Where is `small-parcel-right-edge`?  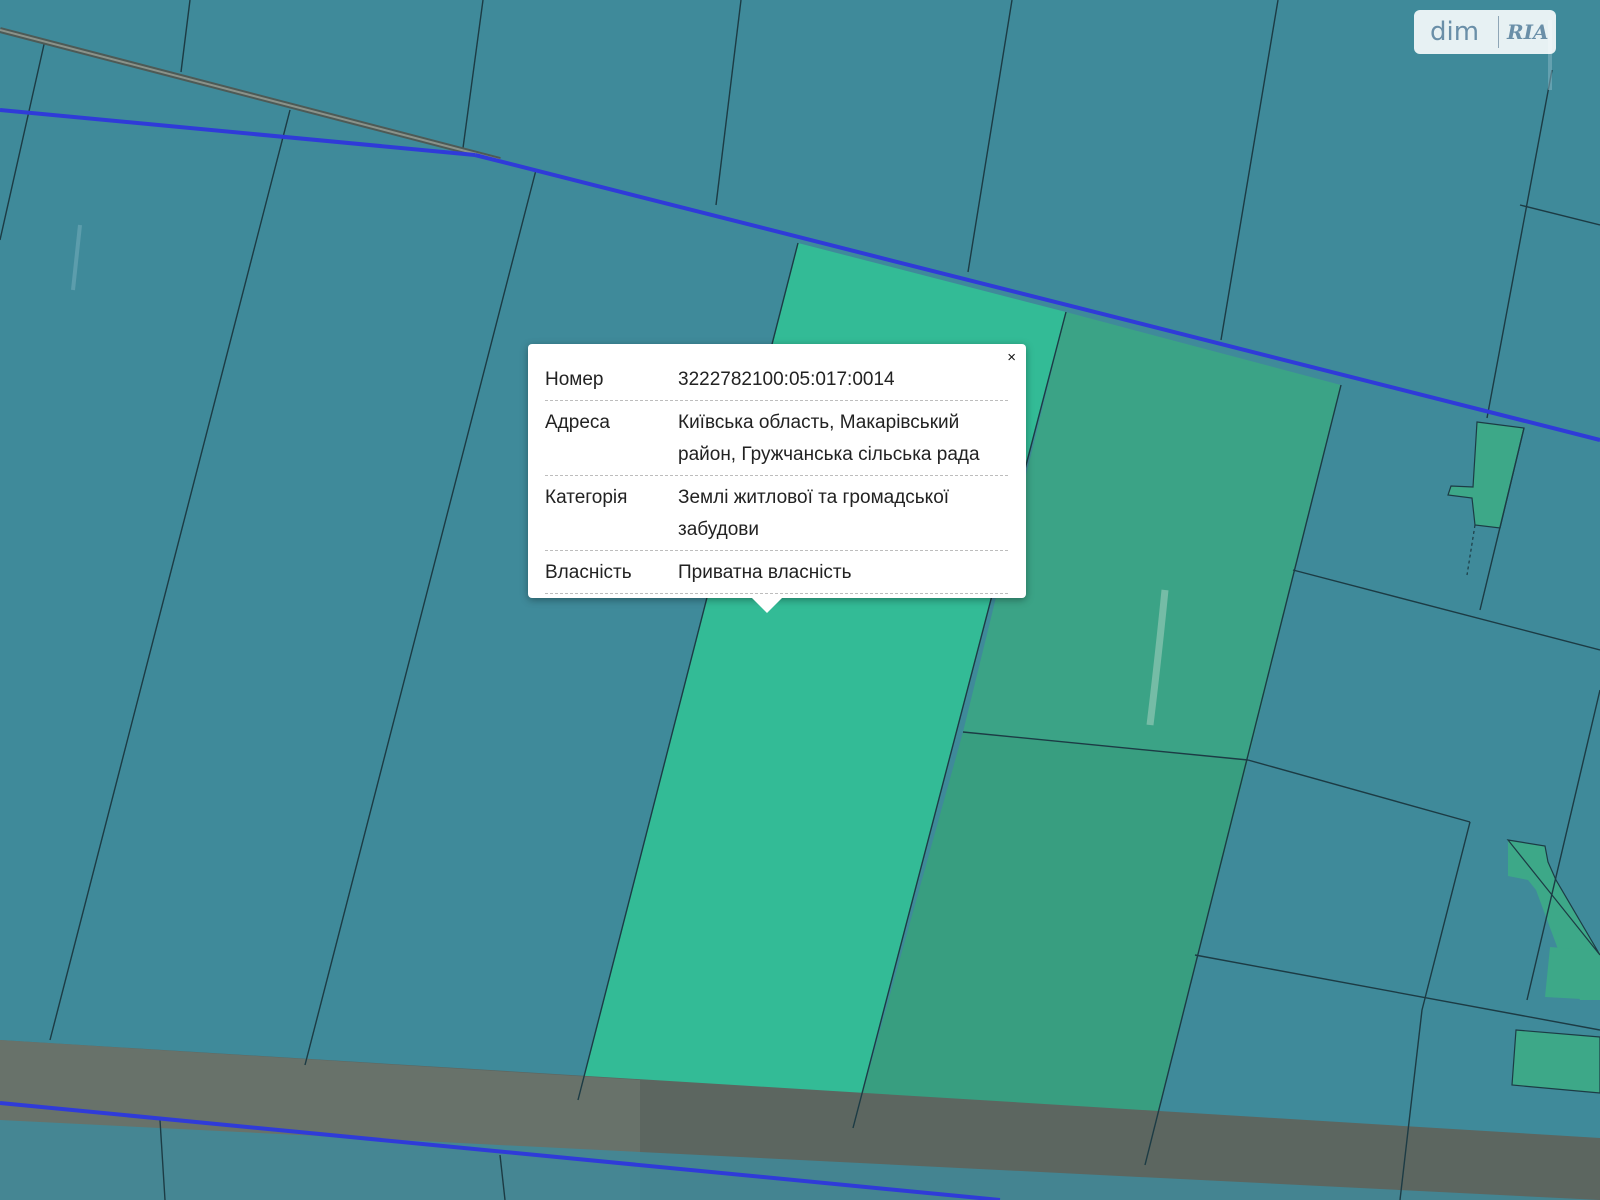
small-parcel-right-edge is located at coordinates (1572, 973).